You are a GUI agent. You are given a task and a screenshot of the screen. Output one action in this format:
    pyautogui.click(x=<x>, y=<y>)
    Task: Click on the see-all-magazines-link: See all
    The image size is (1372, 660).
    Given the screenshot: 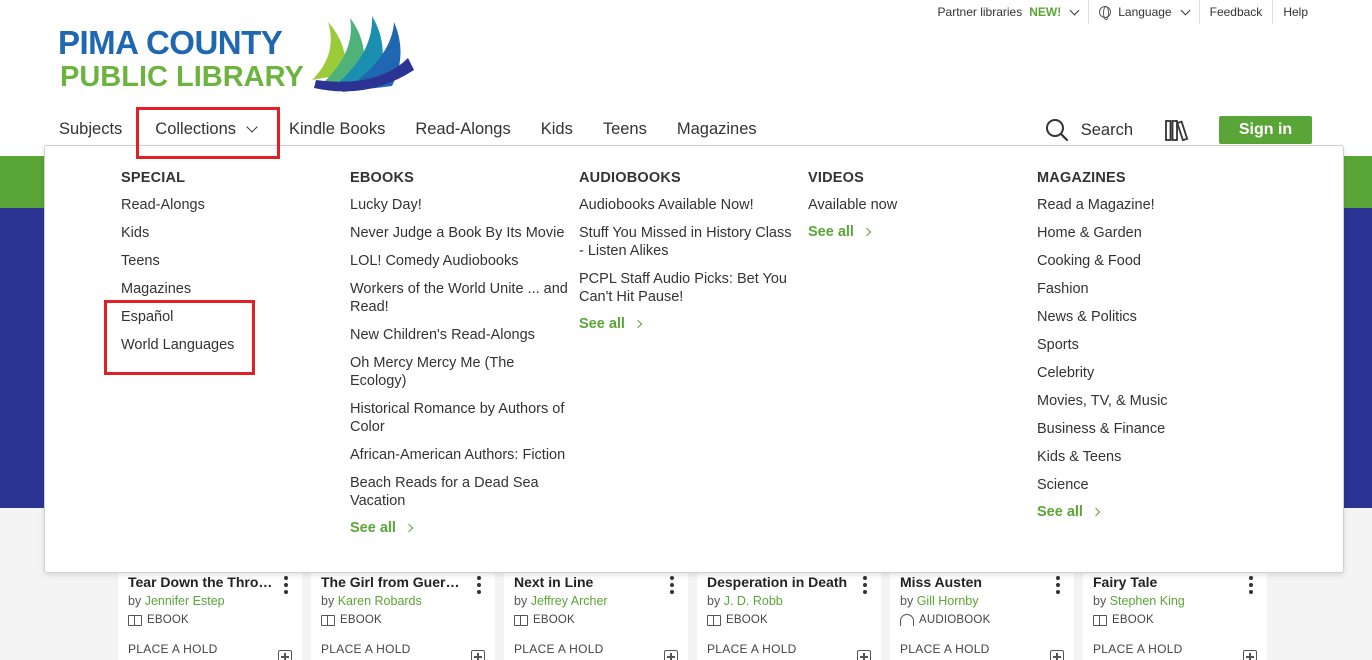 What is the action you would take?
    pyautogui.click(x=1147, y=512)
    